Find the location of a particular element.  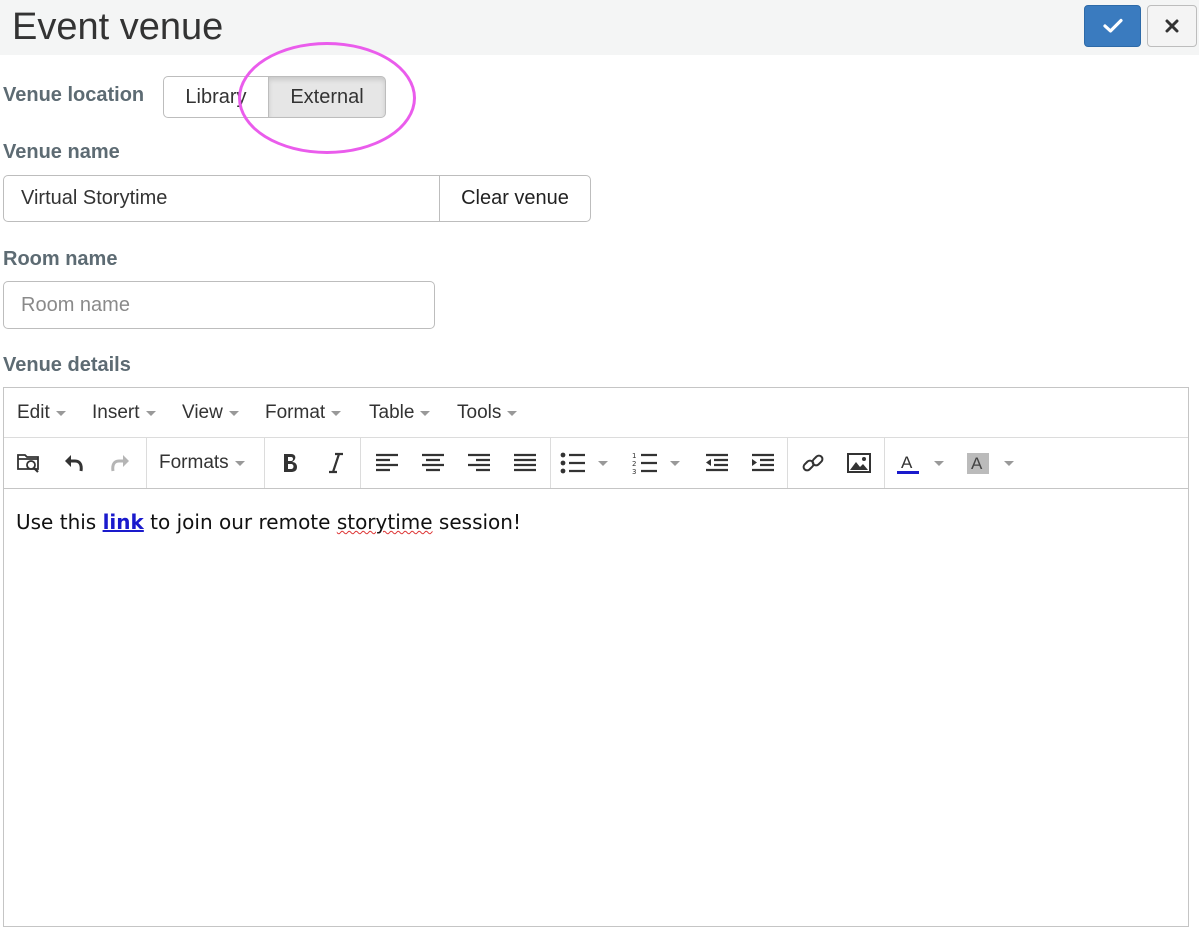

editor-toolbar: Formats 1 2 3 A A is located at coordinates (596, 463).